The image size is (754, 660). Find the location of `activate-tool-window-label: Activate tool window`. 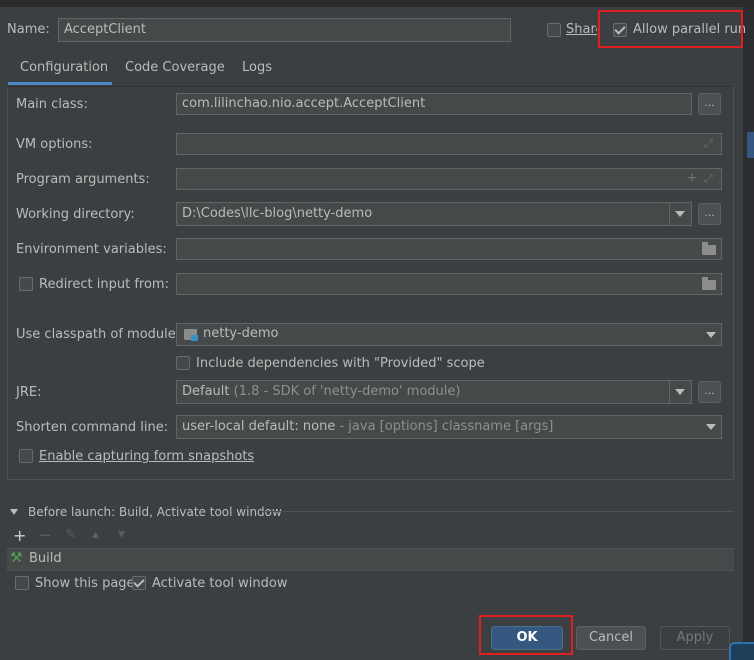

activate-tool-window-label: Activate tool window is located at coordinates (220, 583).